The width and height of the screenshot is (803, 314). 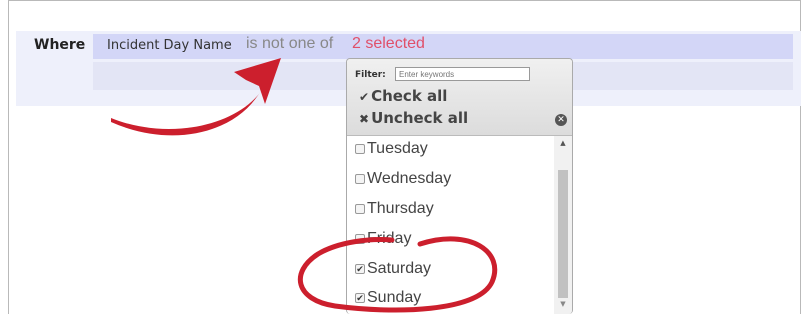 I want to click on where-label: Where, so click(x=60, y=45).